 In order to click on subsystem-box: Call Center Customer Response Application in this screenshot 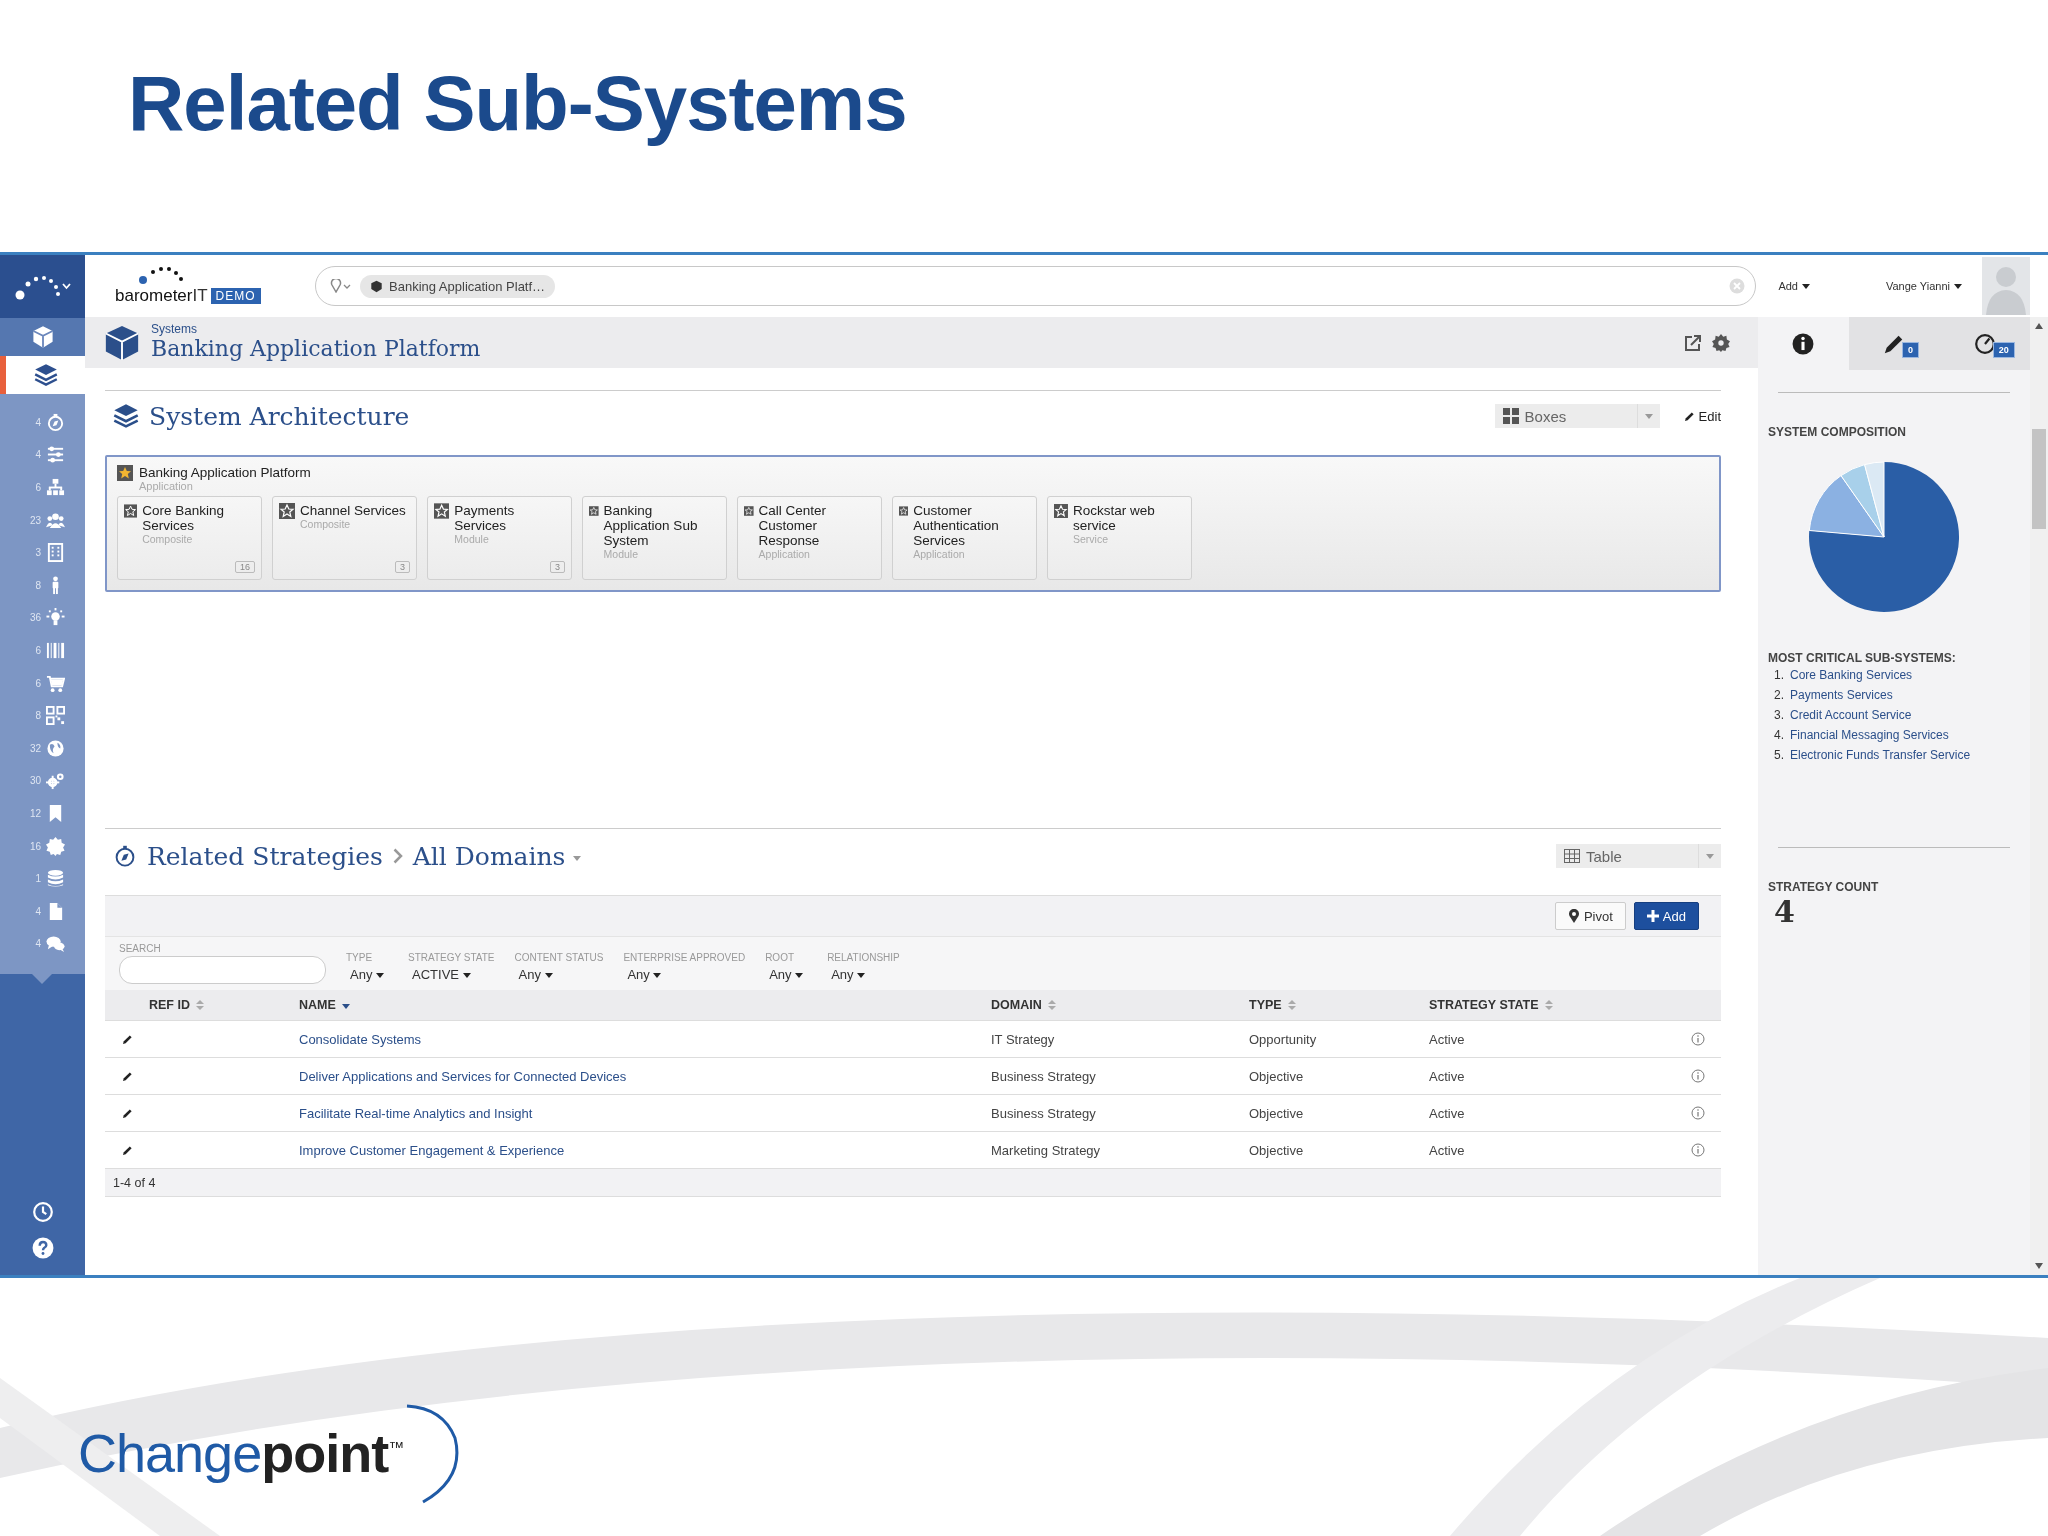, I will do `click(809, 538)`.